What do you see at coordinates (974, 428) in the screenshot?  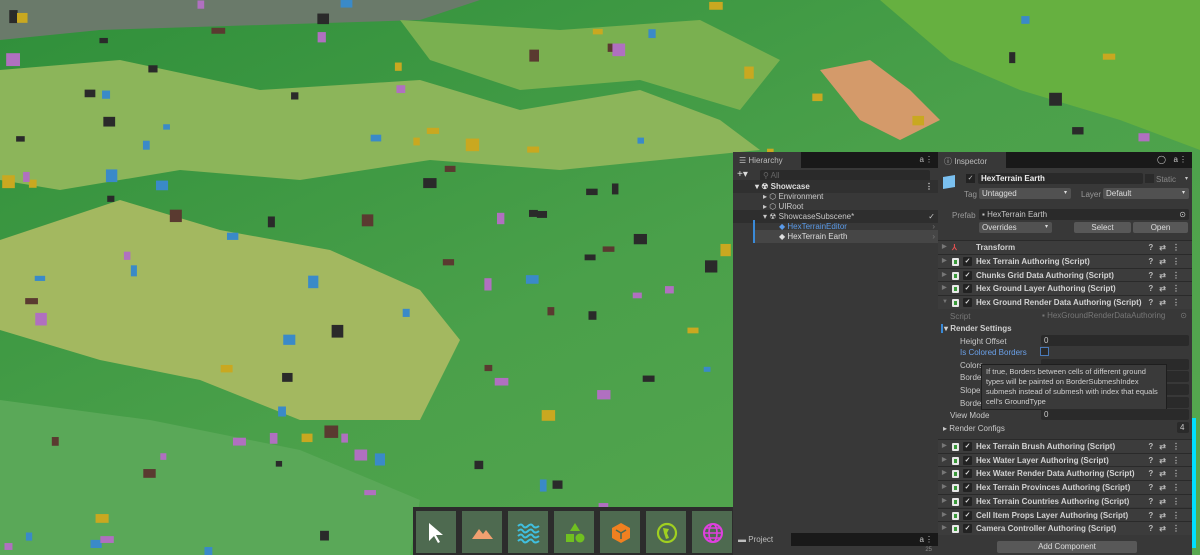 I see `render-configs-foldout: ▸ Render Configs` at bounding box center [974, 428].